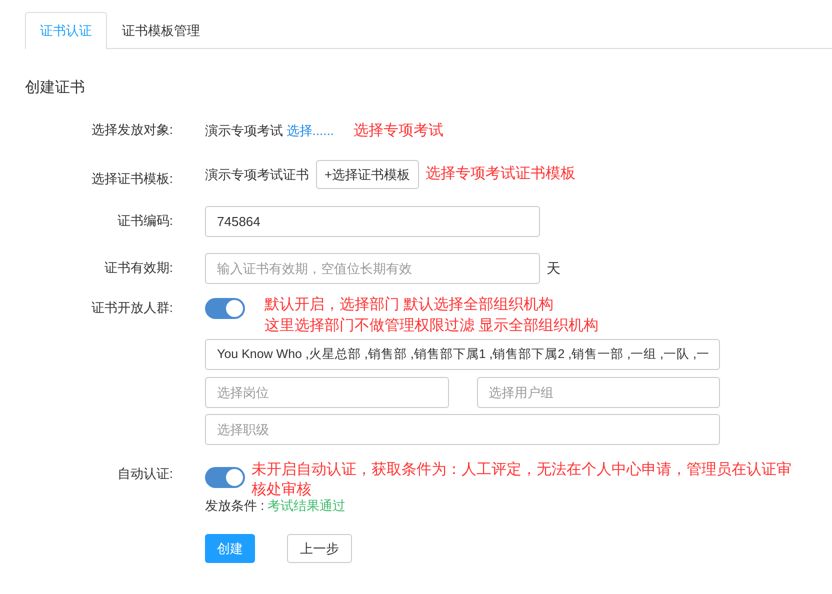 The height and width of the screenshot is (594, 832). Describe the element at coordinates (462, 354) in the screenshot. I see `department-input: You Know Who ,火星总部 ,销售部 ,销售部下属1 ,销售部下属2 ,销售一部 ,一组 ,一队 ,一` at that location.